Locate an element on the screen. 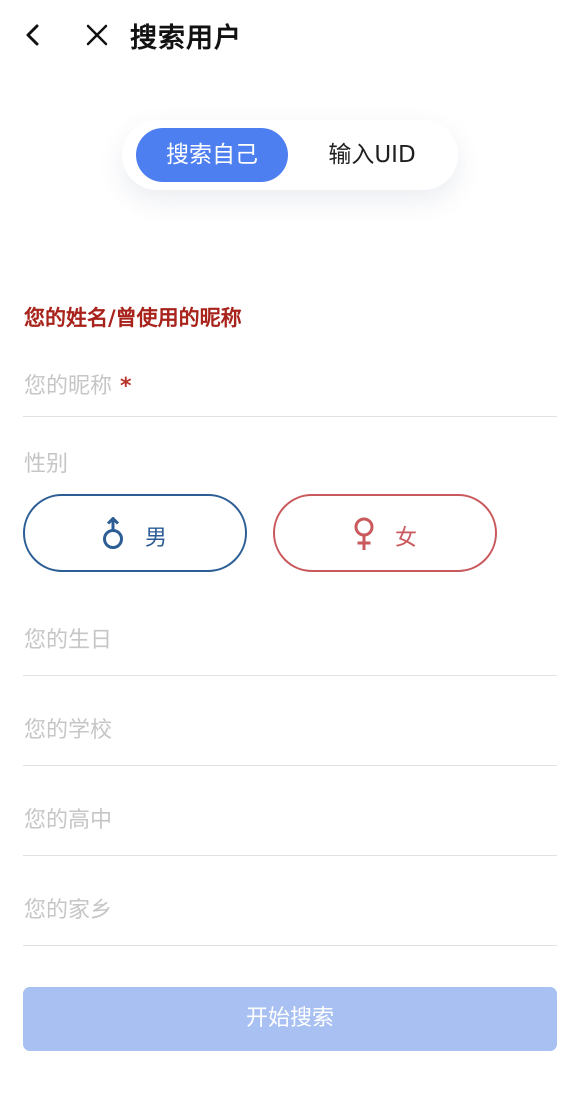  tab-input-uid: 输入UID is located at coordinates (372, 155).